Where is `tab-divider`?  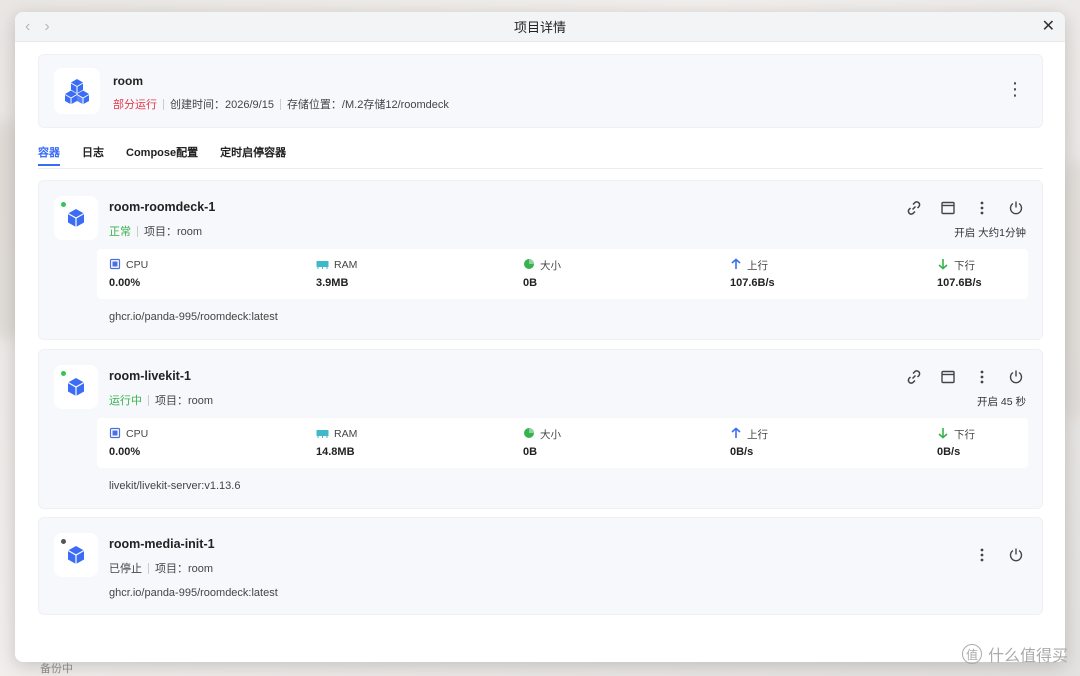
tab-divider is located at coordinates (540, 168).